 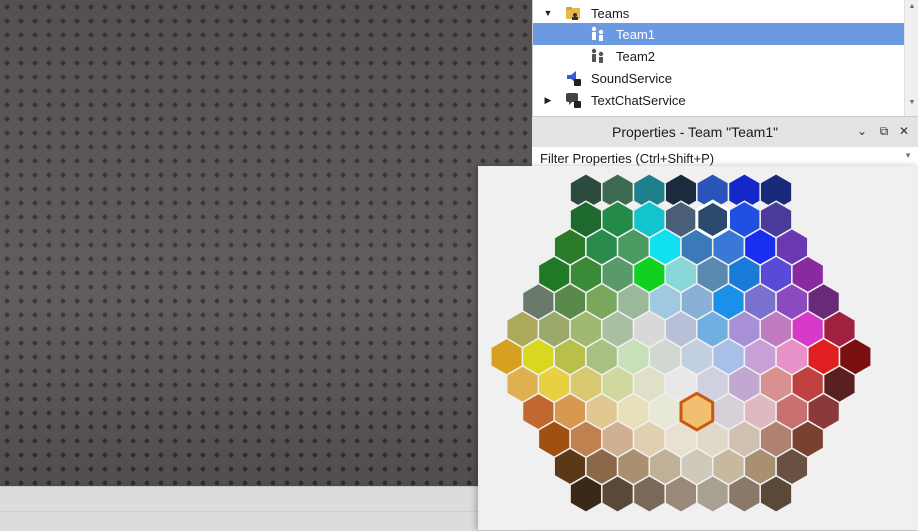 What do you see at coordinates (719, 78) in the screenshot?
I see `tree-item-soundservice: SoundService` at bounding box center [719, 78].